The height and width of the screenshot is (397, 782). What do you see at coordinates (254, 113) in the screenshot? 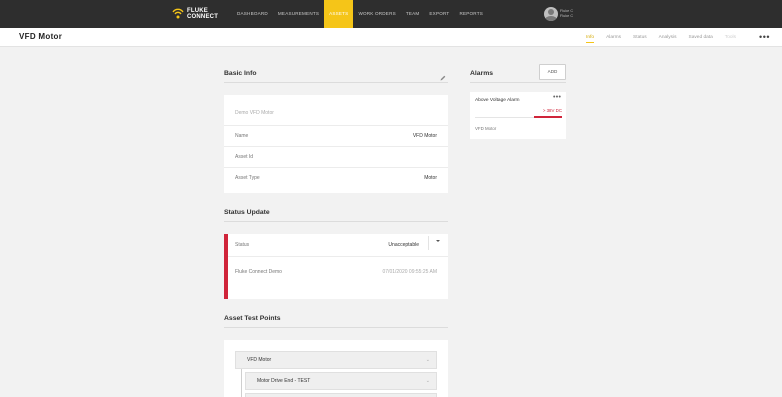
I see `asset-description: Demo VFD Motor` at bounding box center [254, 113].